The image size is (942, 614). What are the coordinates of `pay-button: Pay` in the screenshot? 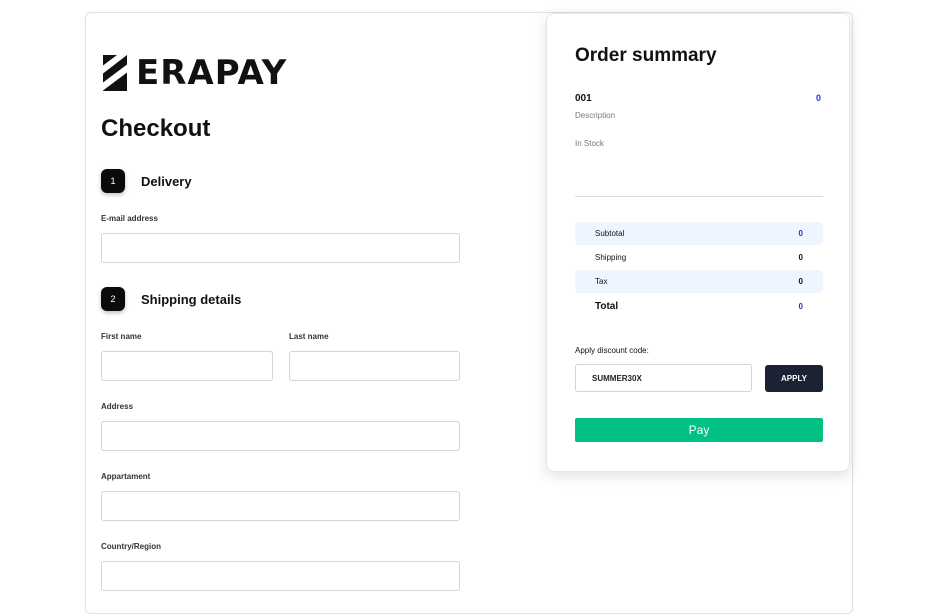 It's located at (699, 430).